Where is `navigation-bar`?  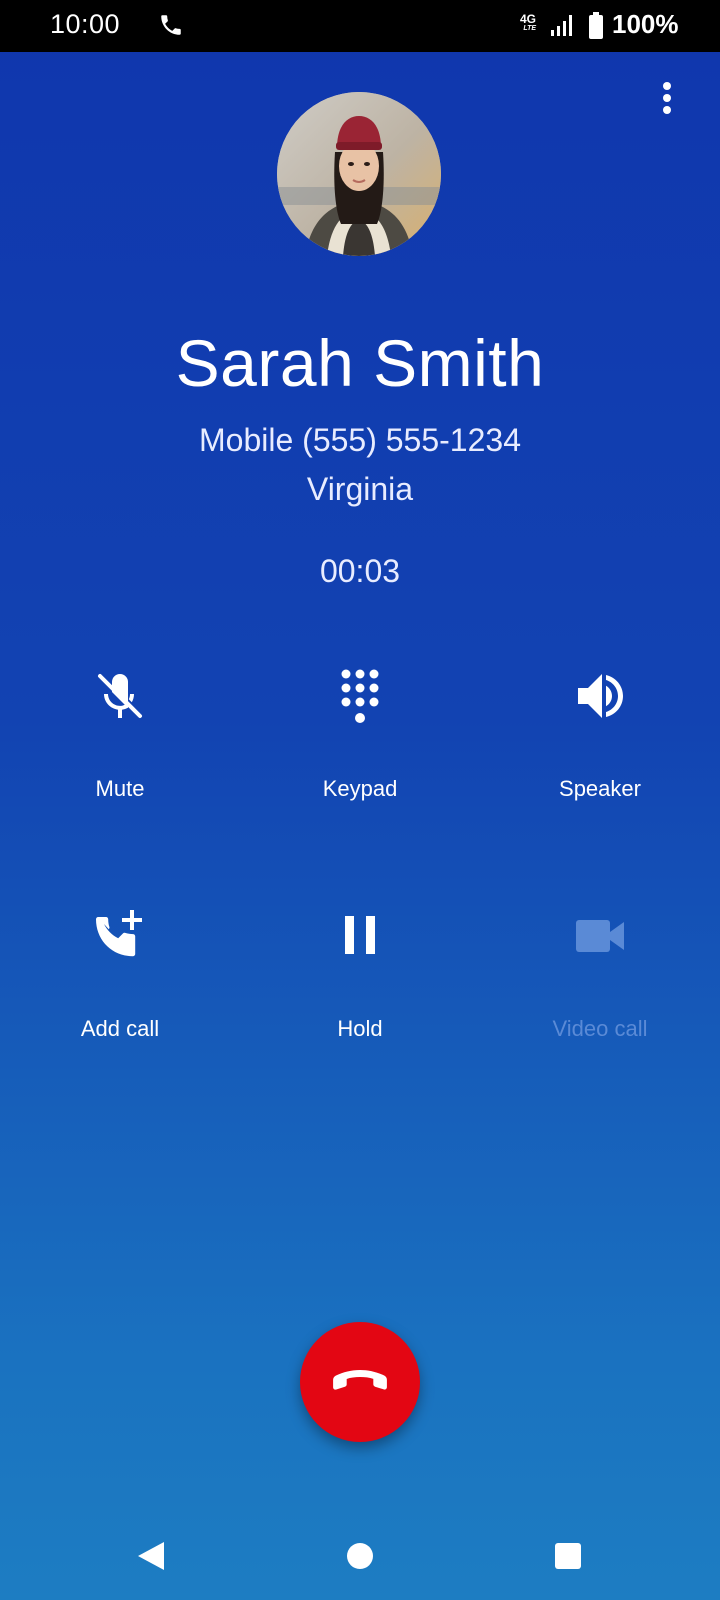 navigation-bar is located at coordinates (360, 1556).